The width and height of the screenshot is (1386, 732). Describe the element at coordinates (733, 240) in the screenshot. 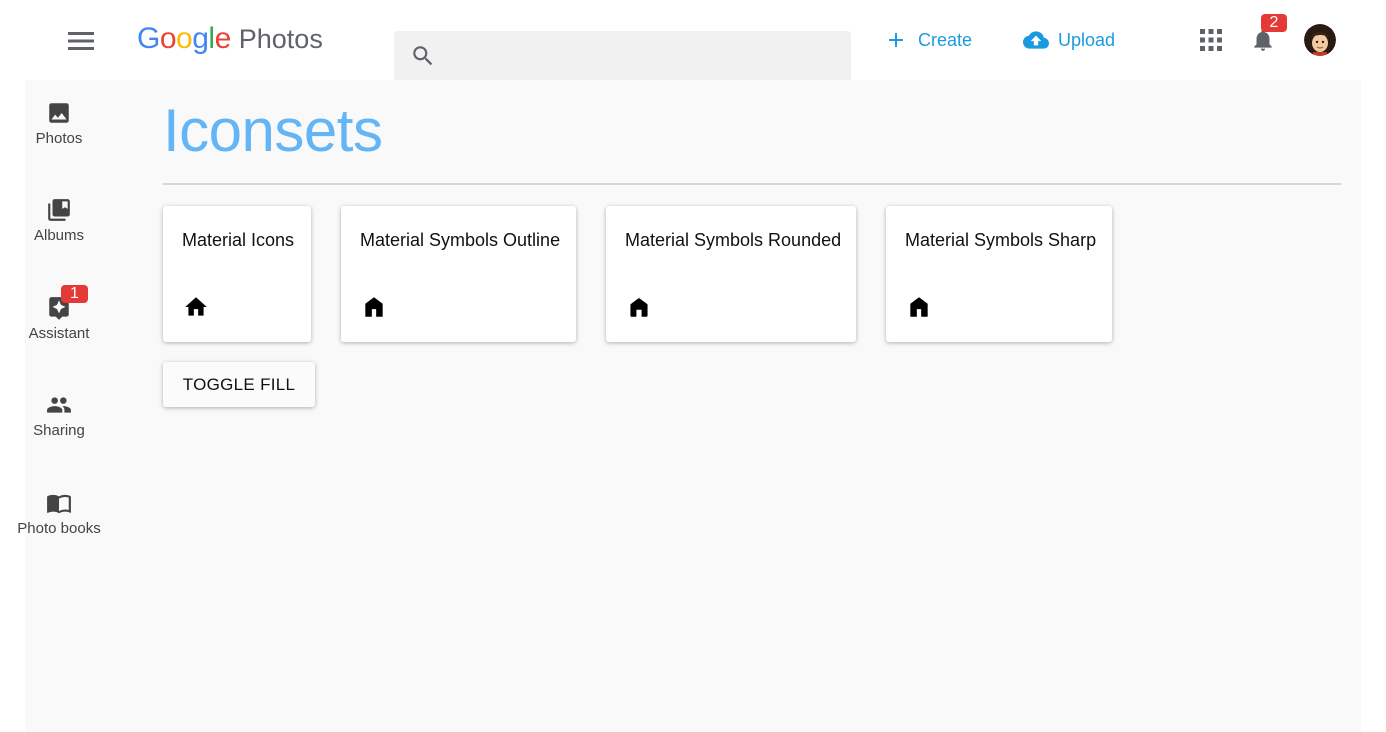

I see `card-title: Material Symbols Rounded` at that location.